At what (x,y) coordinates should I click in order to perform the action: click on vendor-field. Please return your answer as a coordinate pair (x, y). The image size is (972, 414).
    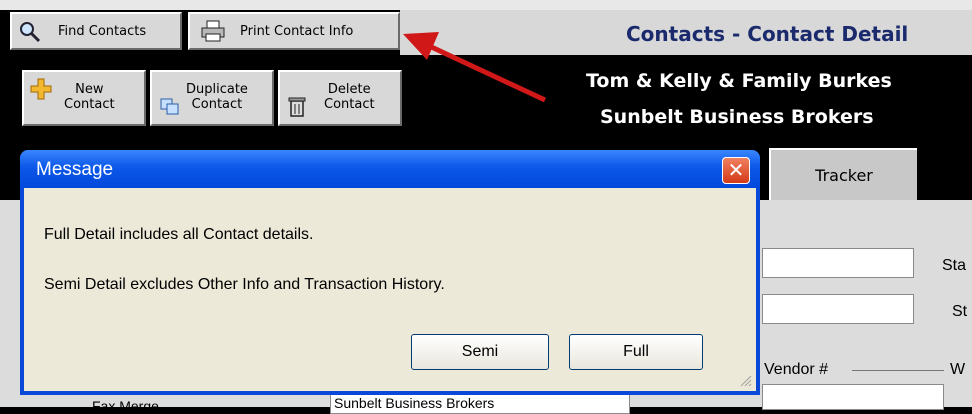
    Looking at the image, I should click on (853, 397).